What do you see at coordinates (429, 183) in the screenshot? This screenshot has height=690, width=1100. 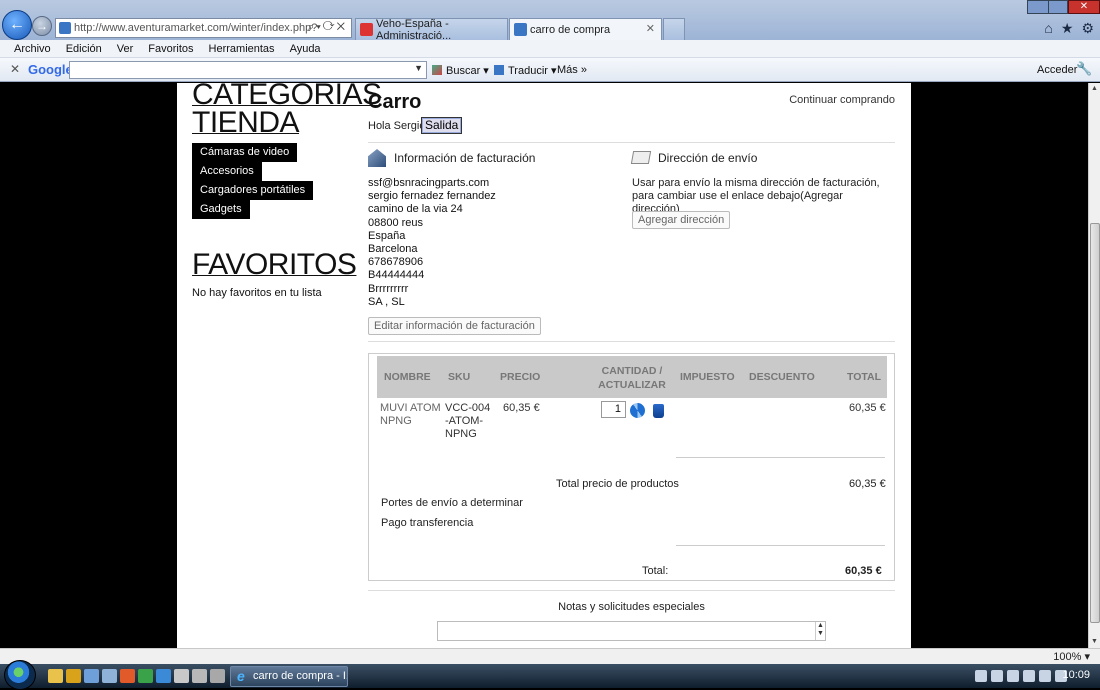 I see `billing-email: ssf@bsnracingparts.com` at bounding box center [429, 183].